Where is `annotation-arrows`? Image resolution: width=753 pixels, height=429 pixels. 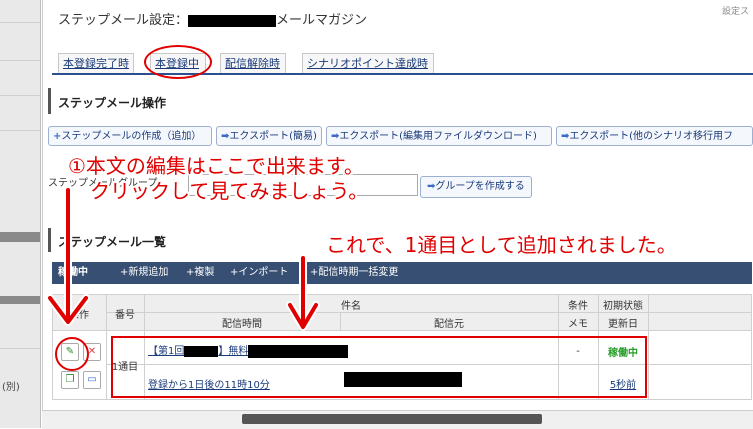 annotation-arrows is located at coordinates (183, 258).